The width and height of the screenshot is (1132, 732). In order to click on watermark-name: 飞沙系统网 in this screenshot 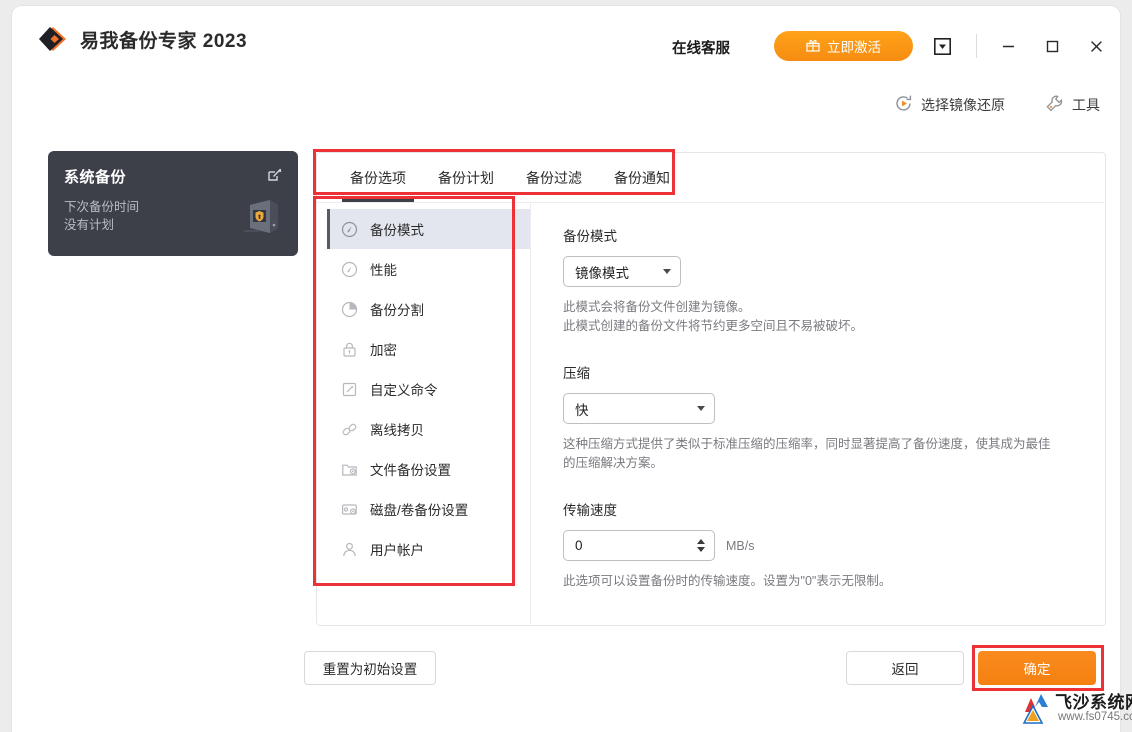, I will do `click(1093, 702)`.